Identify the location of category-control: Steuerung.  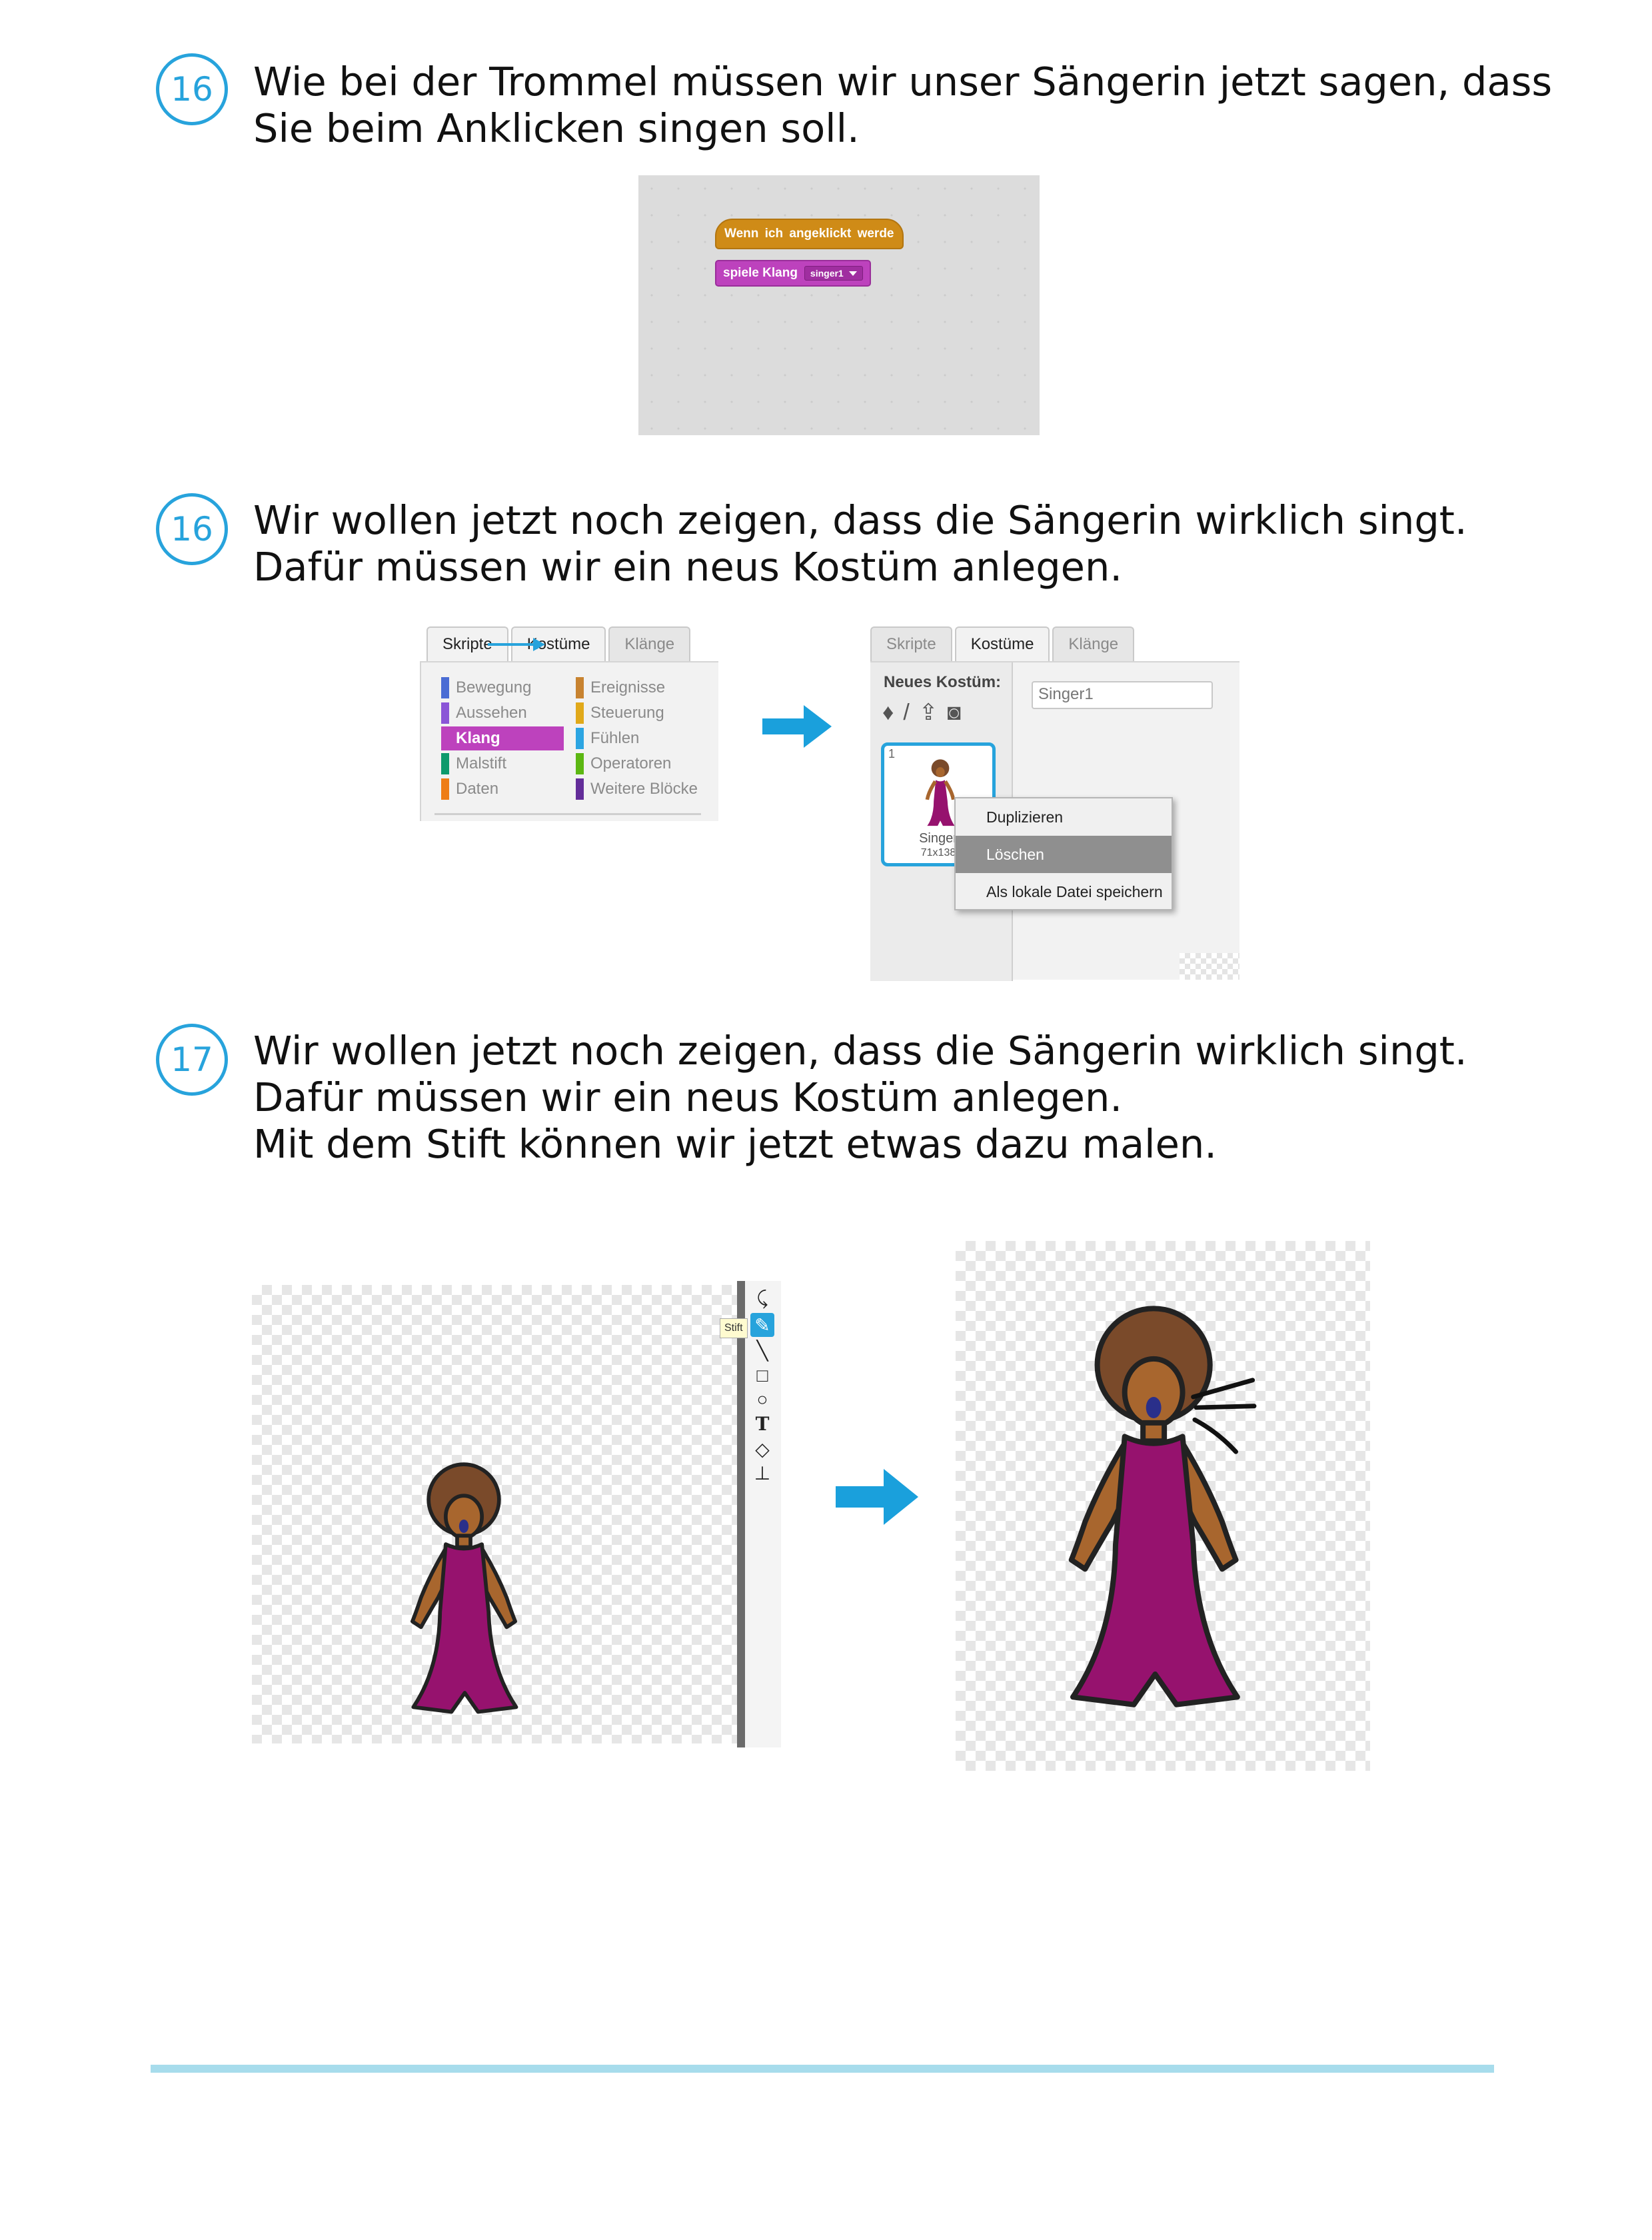
(620, 713).